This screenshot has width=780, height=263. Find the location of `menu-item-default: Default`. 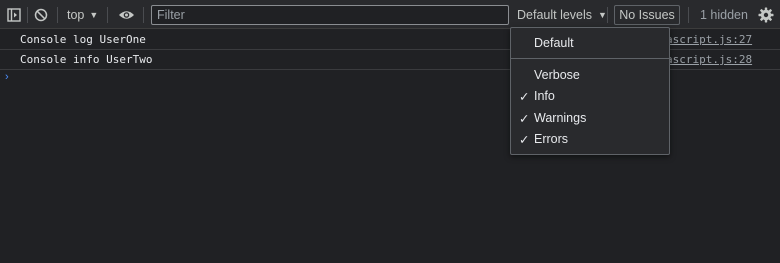

menu-item-default: Default is located at coordinates (590, 43).